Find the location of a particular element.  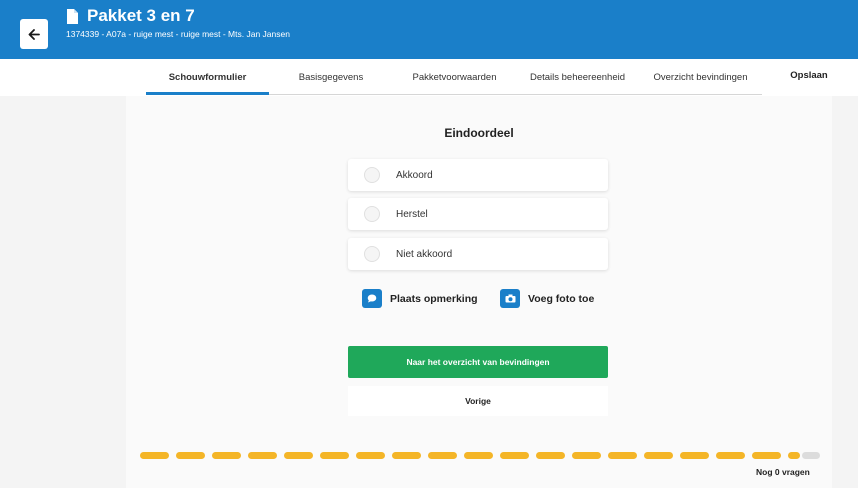

section-title: Eindoordeel is located at coordinates (479, 133).